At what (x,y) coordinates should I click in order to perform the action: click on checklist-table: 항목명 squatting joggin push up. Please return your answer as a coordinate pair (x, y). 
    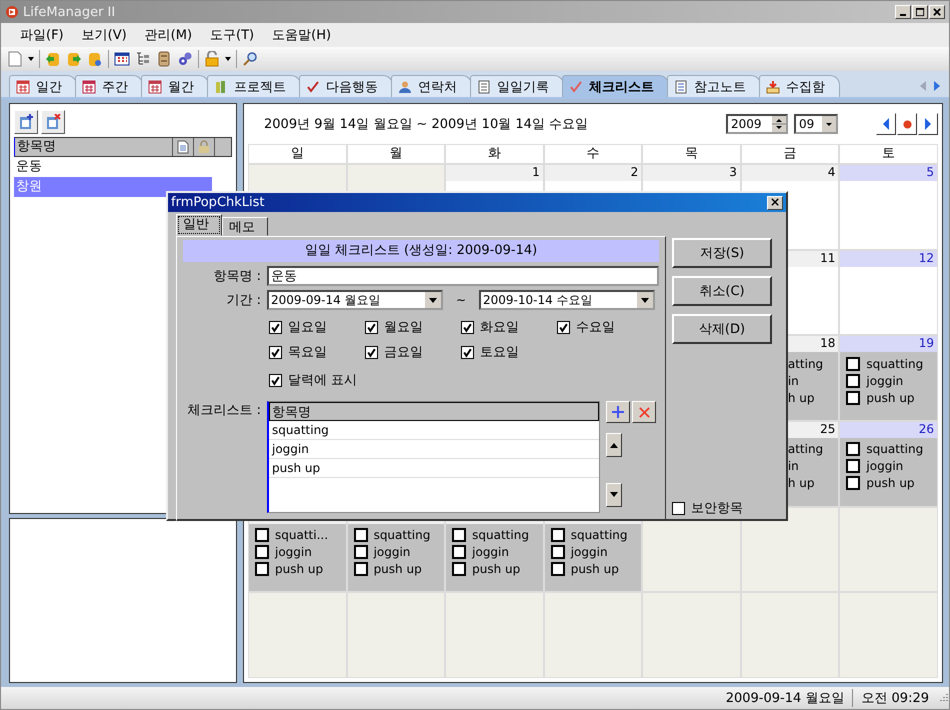
    Looking at the image, I should click on (433, 457).